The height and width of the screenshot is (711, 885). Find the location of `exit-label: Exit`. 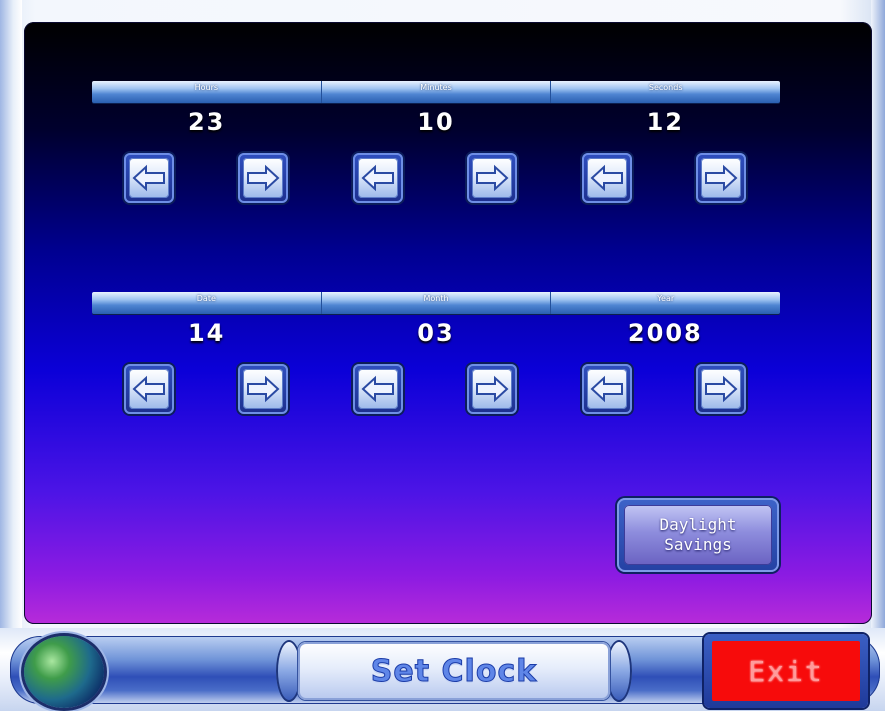

exit-label: Exit is located at coordinates (786, 671).